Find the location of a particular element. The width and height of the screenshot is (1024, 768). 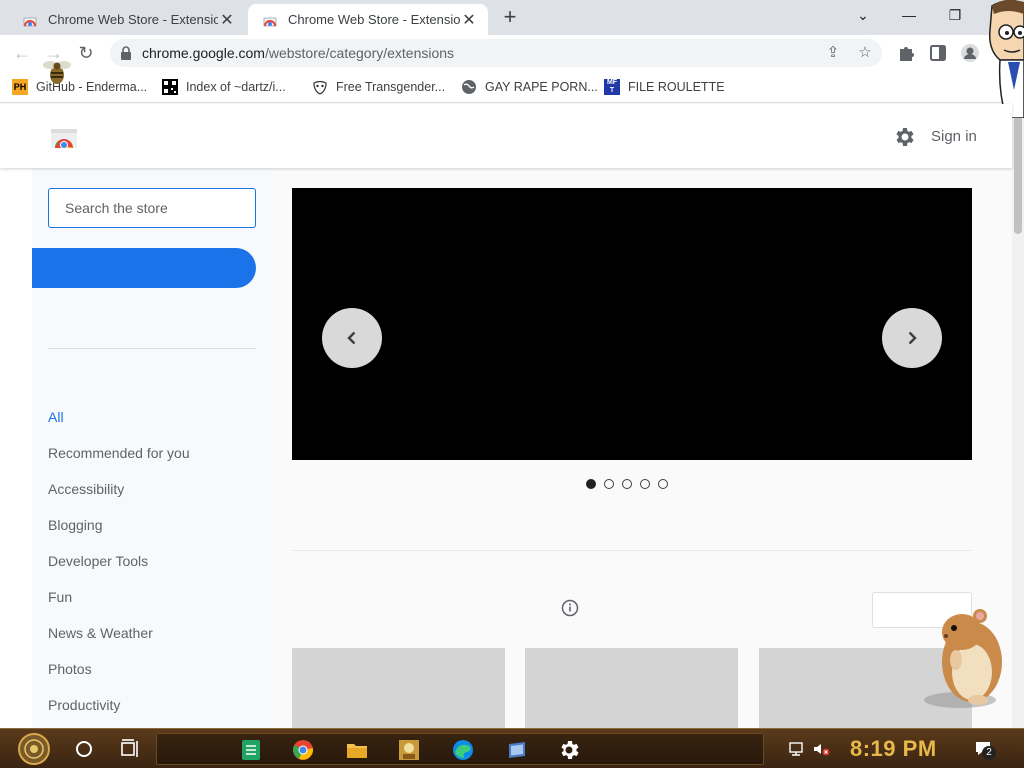

taskbar-apps-area is located at coordinates (460, 749).